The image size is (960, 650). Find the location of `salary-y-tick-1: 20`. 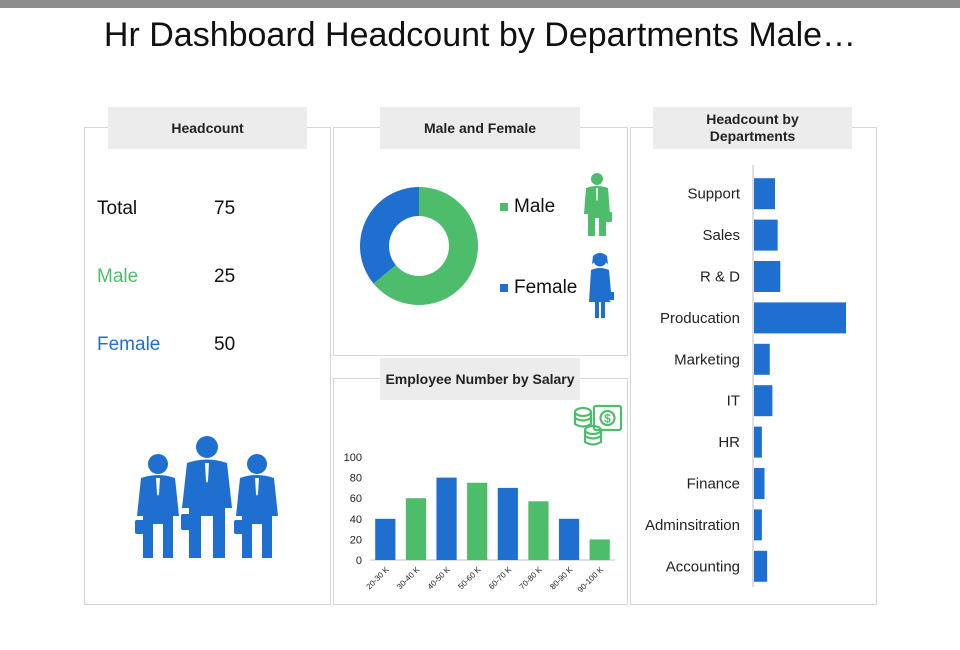

salary-y-tick-1: 20 is located at coordinates (356, 540).